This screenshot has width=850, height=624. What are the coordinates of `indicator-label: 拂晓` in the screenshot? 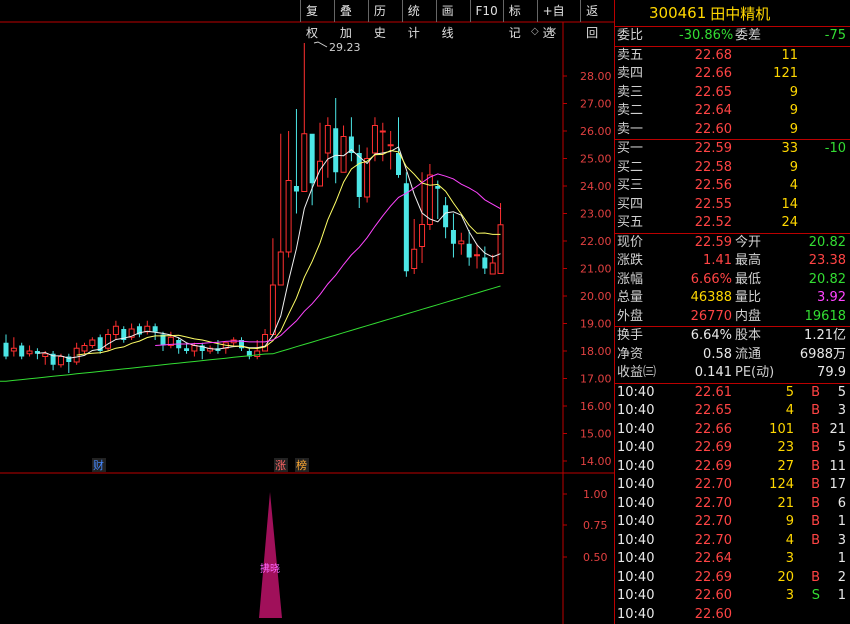 It's located at (270, 568).